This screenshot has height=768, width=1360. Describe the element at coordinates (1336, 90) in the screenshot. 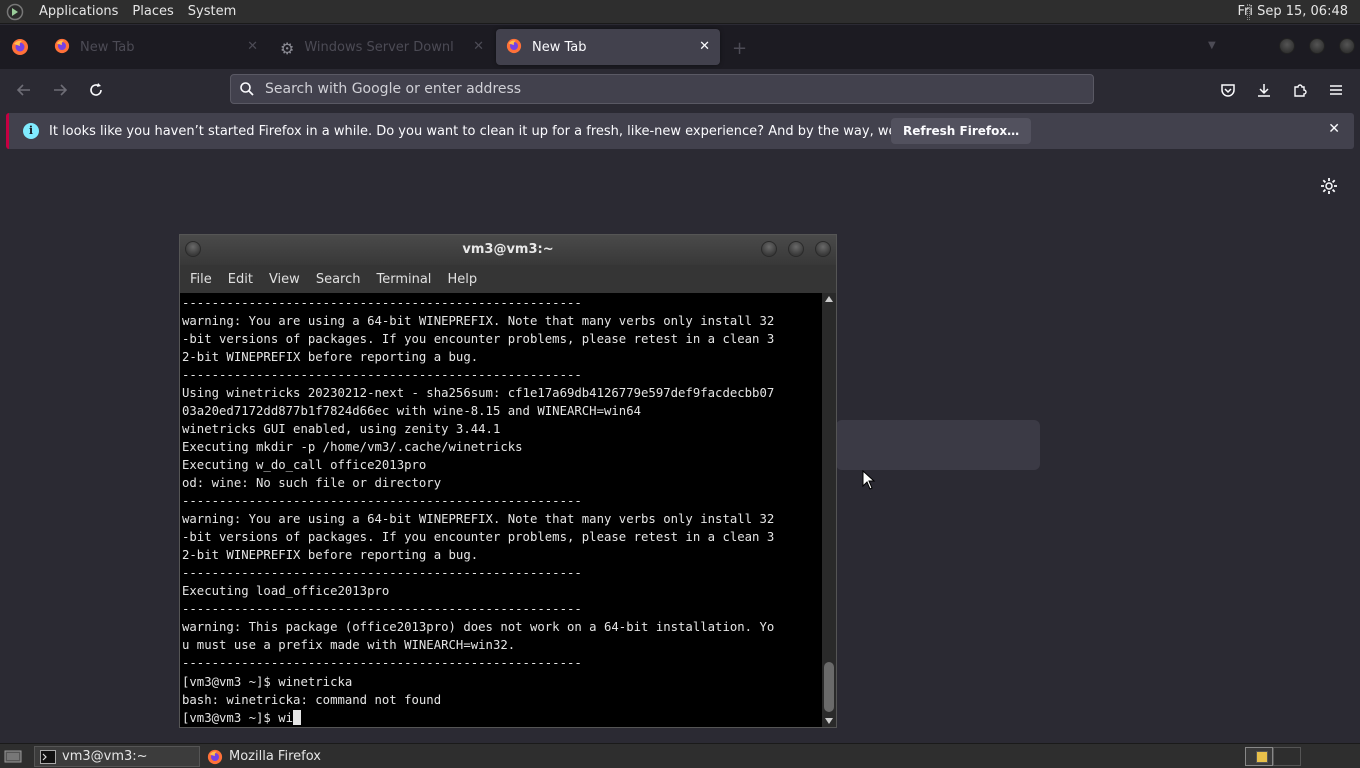

I see `hamburger-menu-icon` at that location.